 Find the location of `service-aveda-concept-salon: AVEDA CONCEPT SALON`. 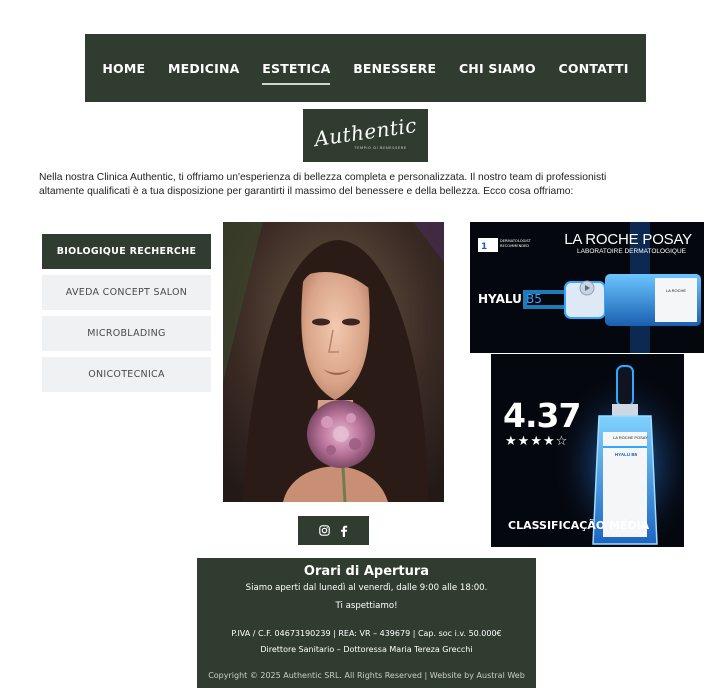

service-aveda-concept-salon: AVEDA CONCEPT SALON is located at coordinates (126, 292).